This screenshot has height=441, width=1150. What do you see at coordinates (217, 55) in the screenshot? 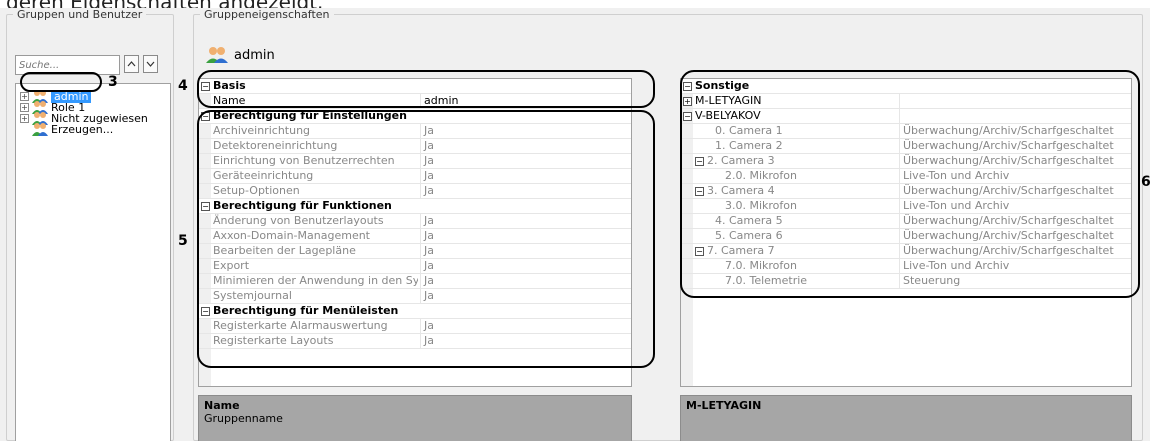
I see `users-group-icon` at bounding box center [217, 55].